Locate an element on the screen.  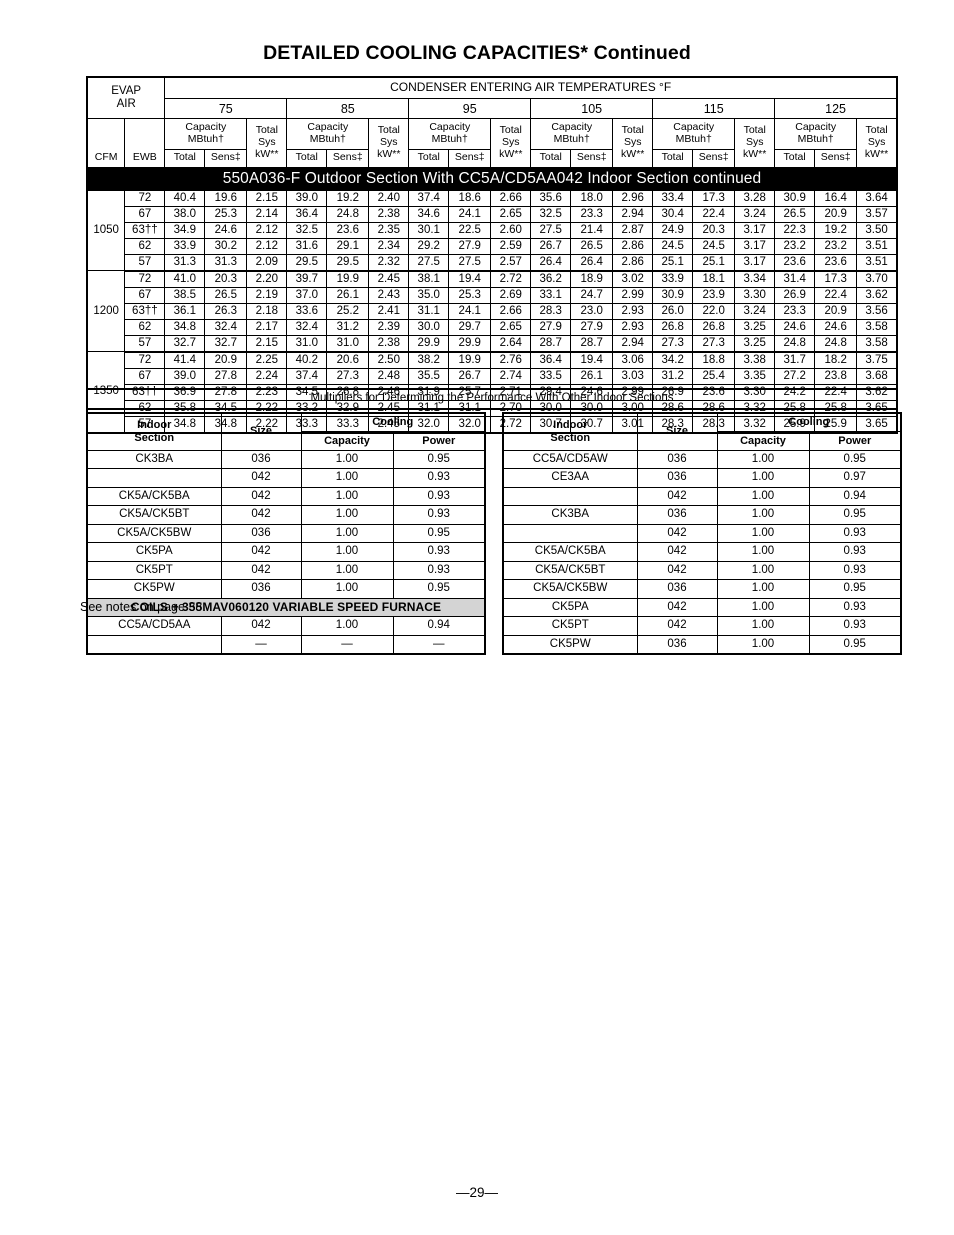
cfm-header-spacer is located at coordinates (106, 134).